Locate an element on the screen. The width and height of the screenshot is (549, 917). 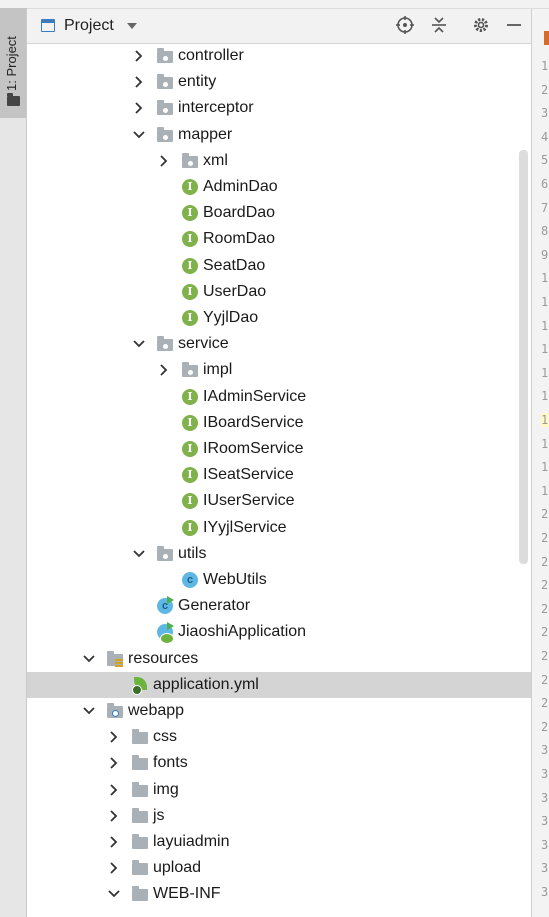
tree-node: I IBoardService is located at coordinates (279, 423).